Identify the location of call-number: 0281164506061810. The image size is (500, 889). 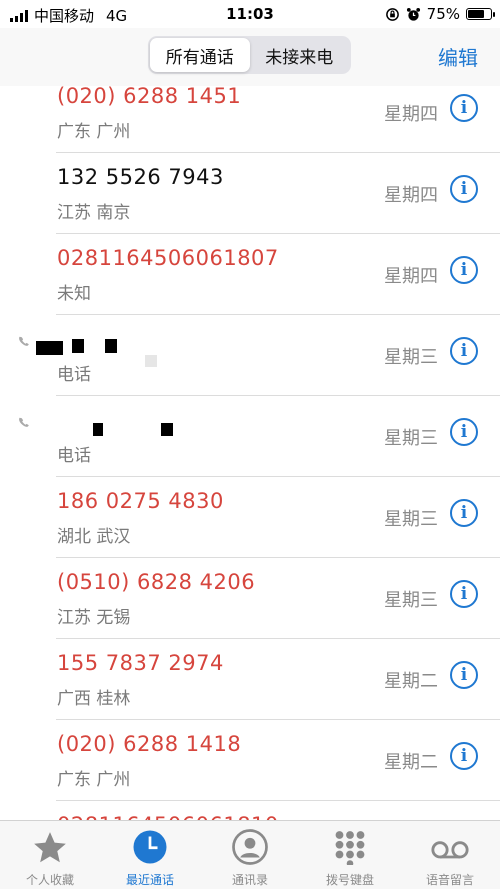
(168, 816).